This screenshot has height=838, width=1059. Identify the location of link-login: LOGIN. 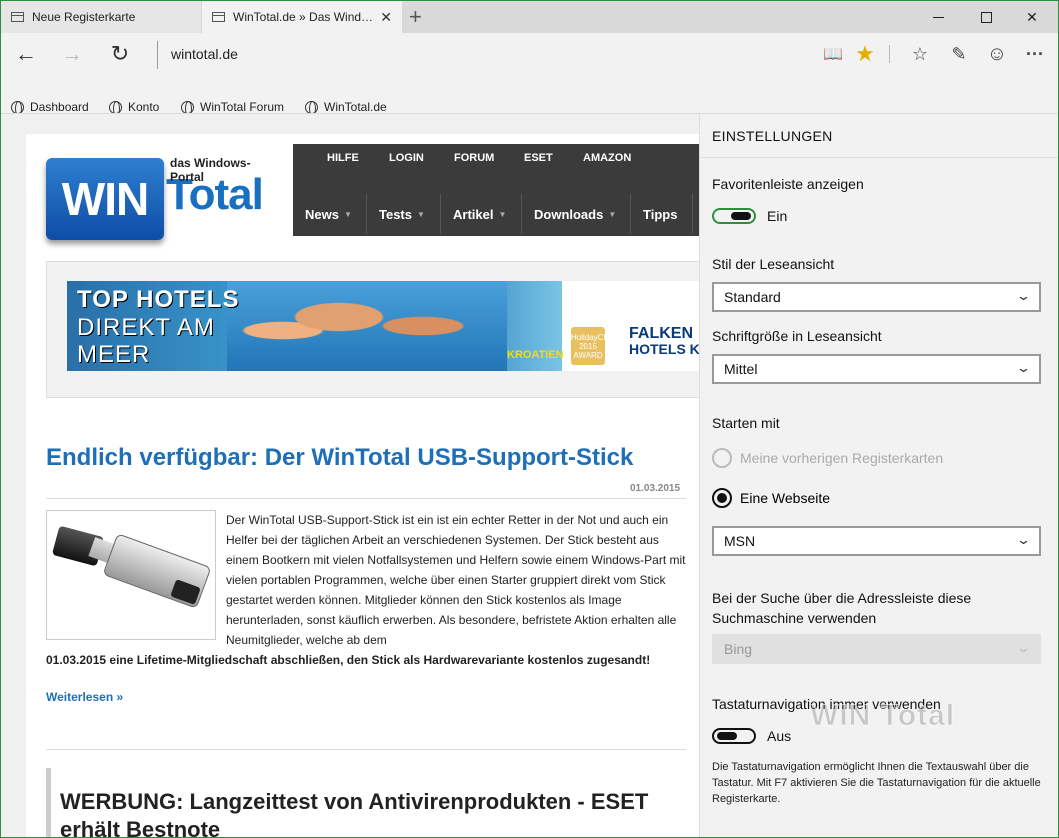
(406, 158).